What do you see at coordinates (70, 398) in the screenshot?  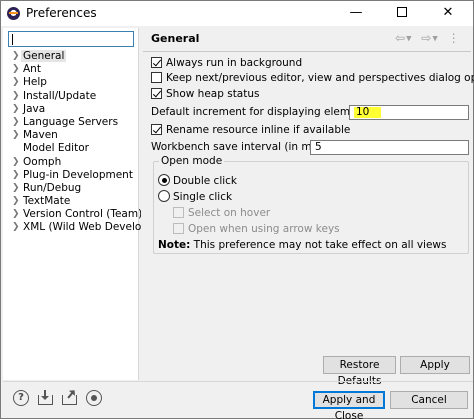 I see `export-icon` at bounding box center [70, 398].